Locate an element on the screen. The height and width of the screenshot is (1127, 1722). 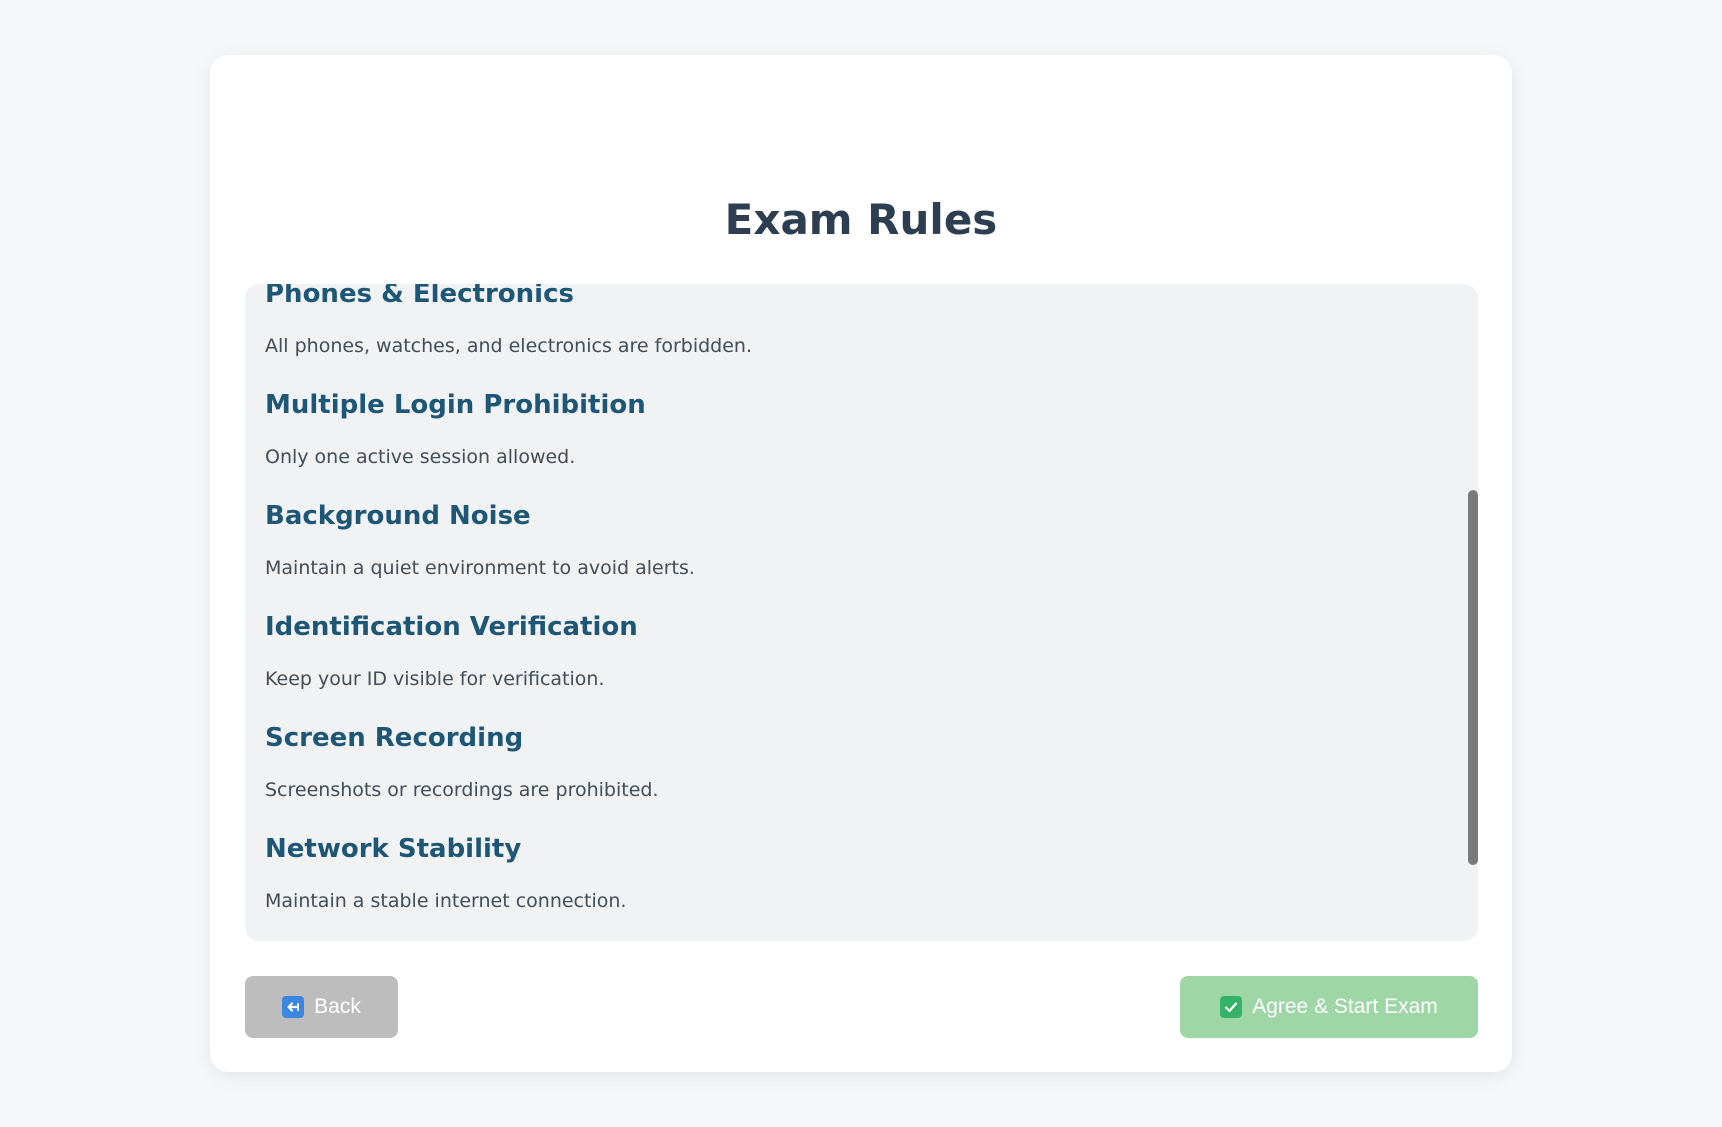
rule-title: Identification Verification is located at coordinates (451, 627).